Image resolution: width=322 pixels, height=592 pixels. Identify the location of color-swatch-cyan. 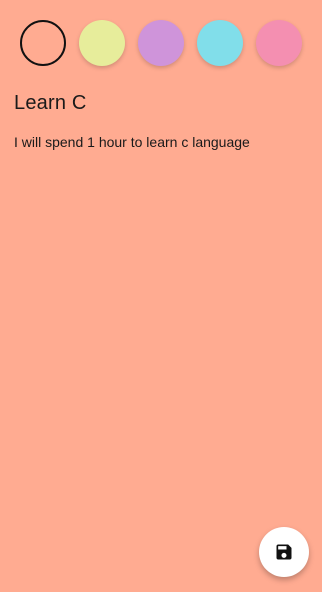
(220, 43).